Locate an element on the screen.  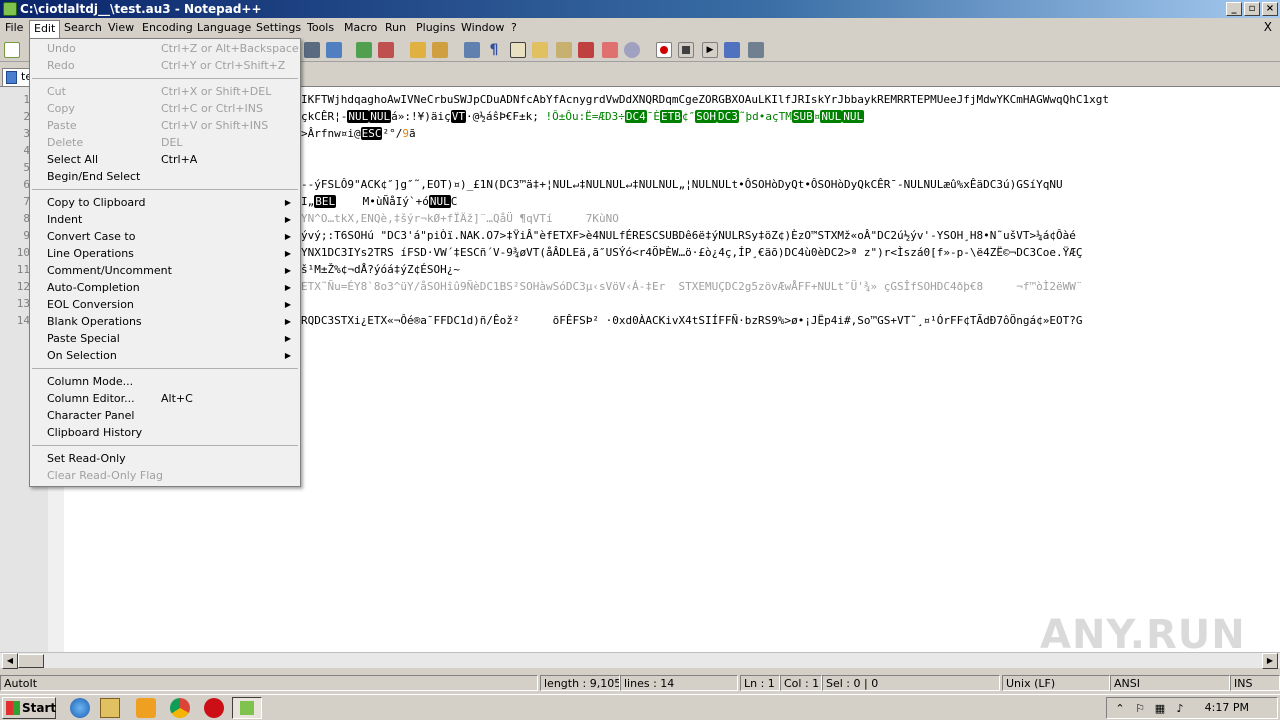
new-file-icon is located at coordinates (12, 50).